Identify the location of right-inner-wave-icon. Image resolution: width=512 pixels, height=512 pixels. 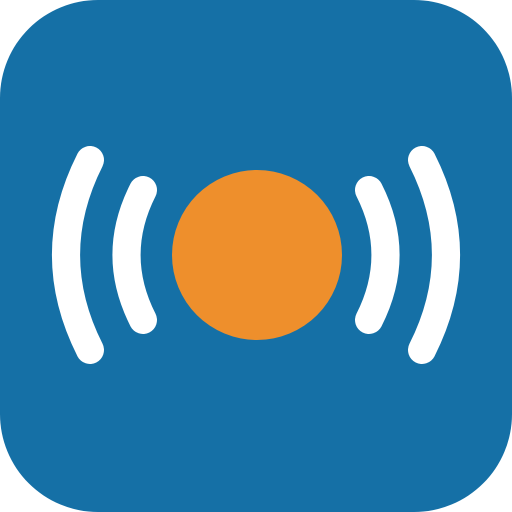
(377, 255).